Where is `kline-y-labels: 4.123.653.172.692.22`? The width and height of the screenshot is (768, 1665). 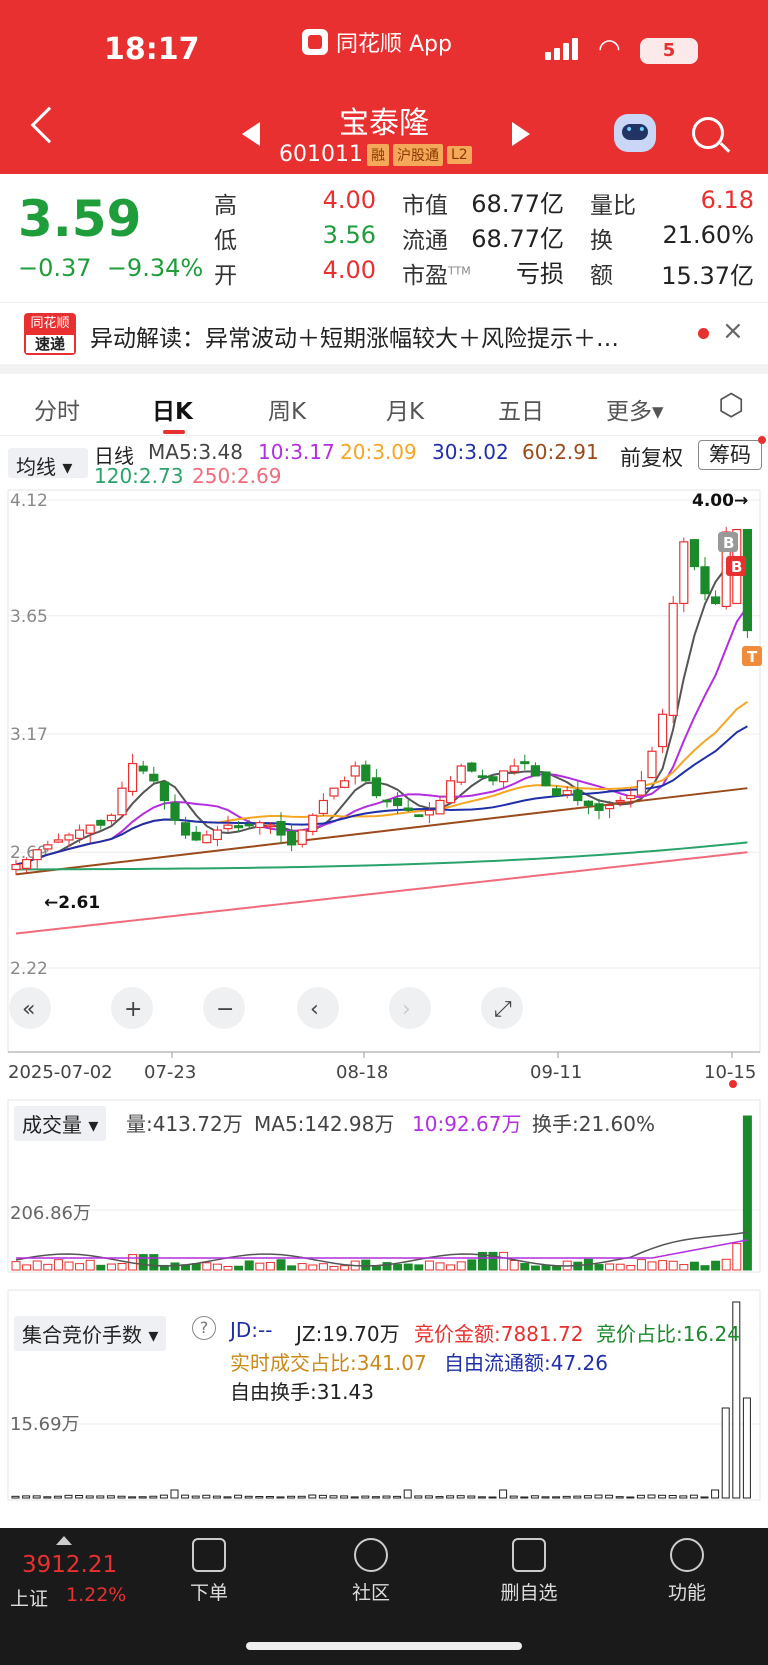 kline-y-labels: 4.123.653.172.692.22 is located at coordinates (29, 735).